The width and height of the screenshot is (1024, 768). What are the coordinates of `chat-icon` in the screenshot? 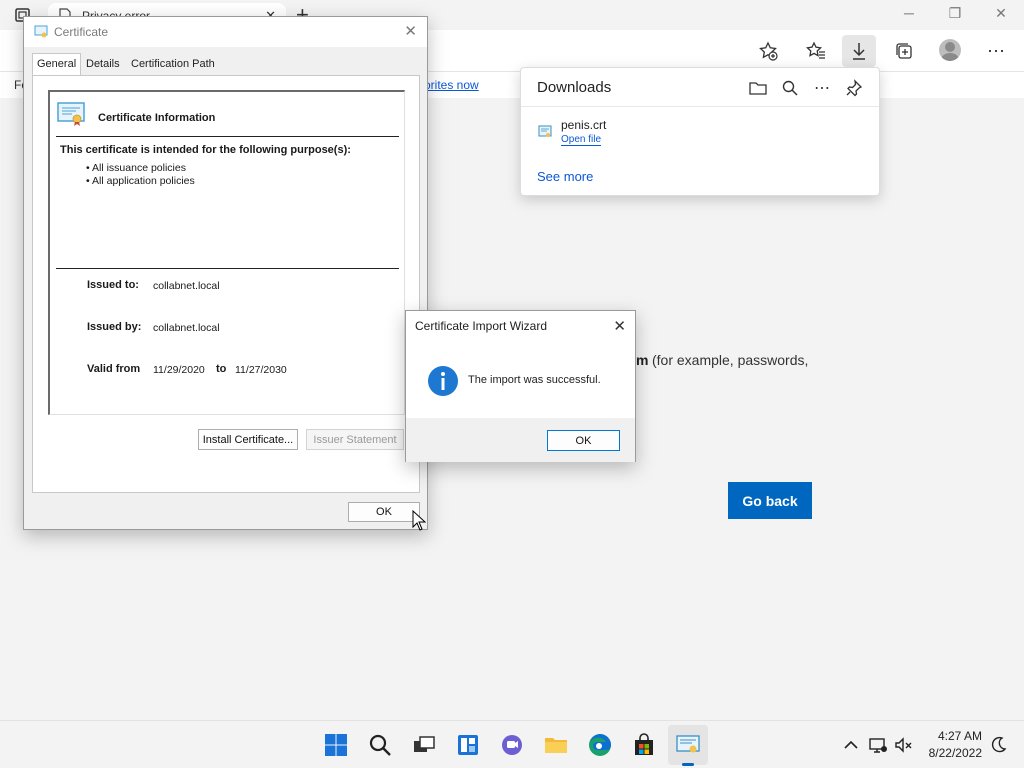 It's located at (512, 745).